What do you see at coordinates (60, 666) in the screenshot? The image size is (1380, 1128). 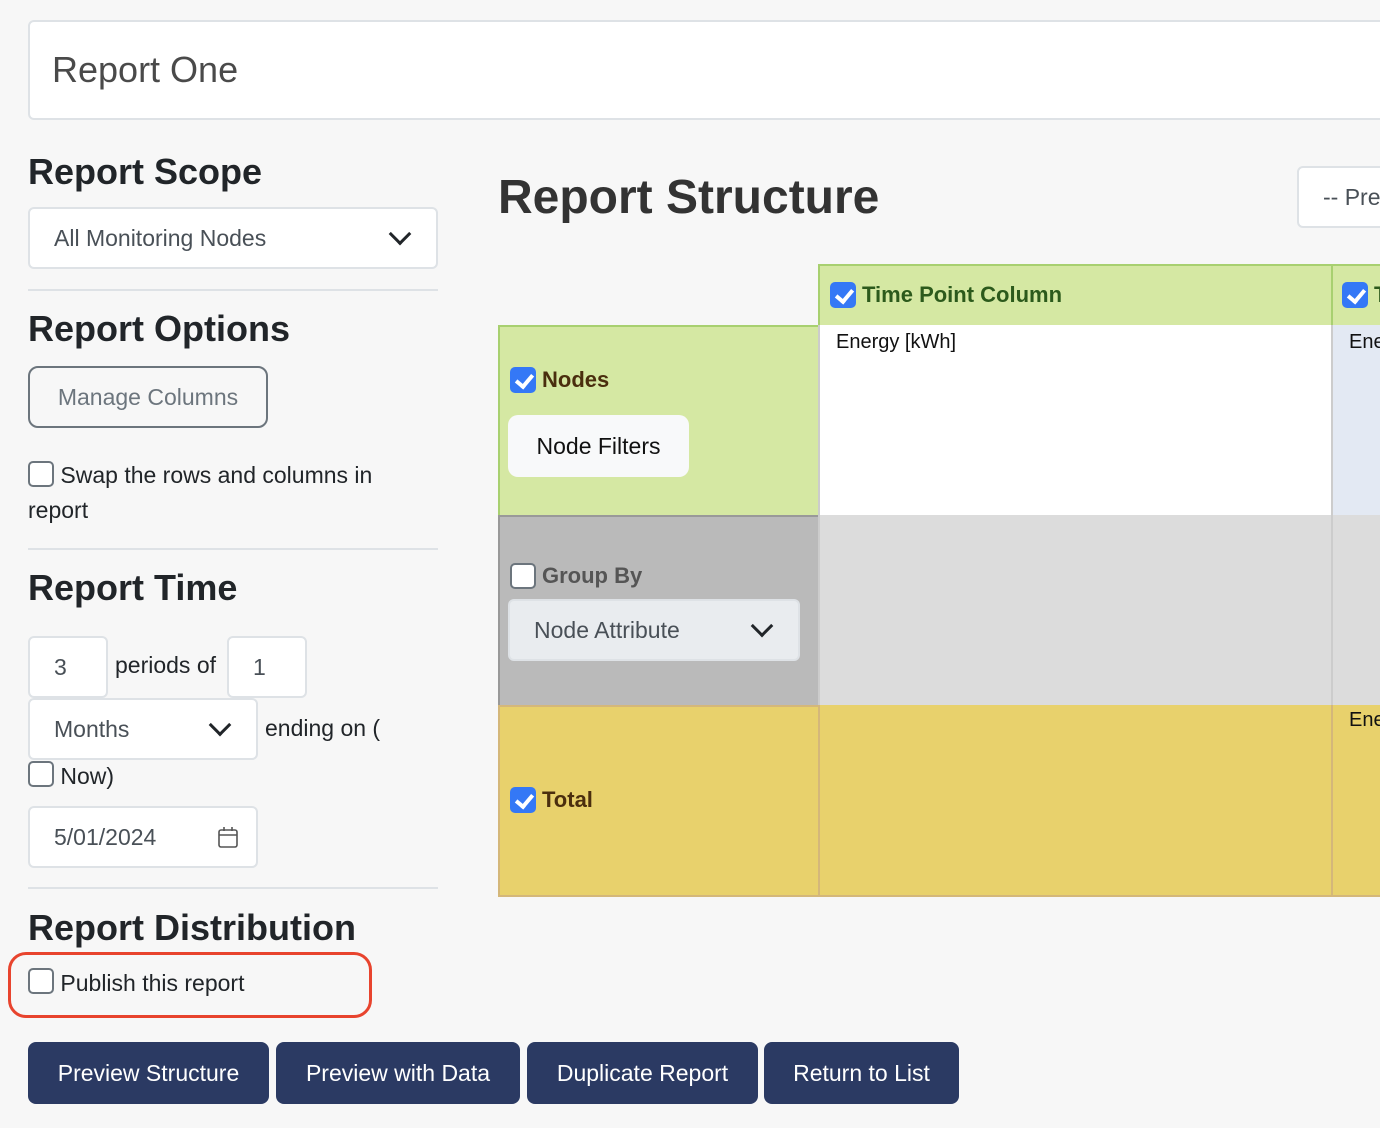 I see `periods-count-value: 3` at bounding box center [60, 666].